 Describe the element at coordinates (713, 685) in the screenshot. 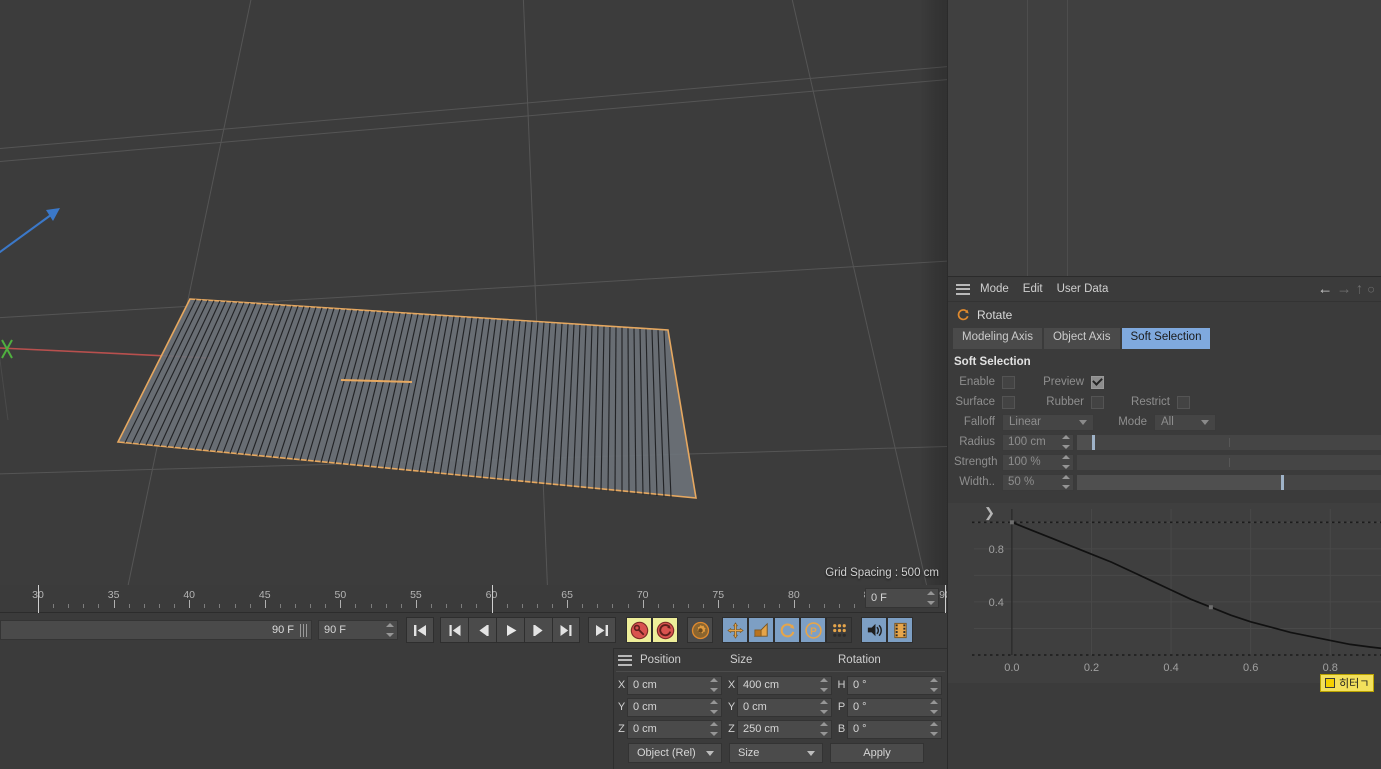

I see `position-x-spinner` at that location.